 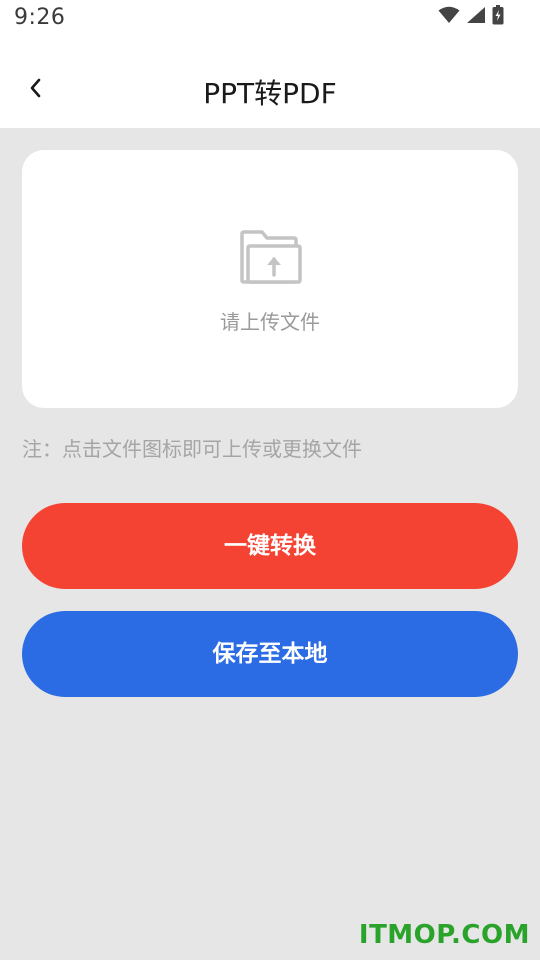 I want to click on upload-prompt: 请上传文件, so click(x=270, y=322).